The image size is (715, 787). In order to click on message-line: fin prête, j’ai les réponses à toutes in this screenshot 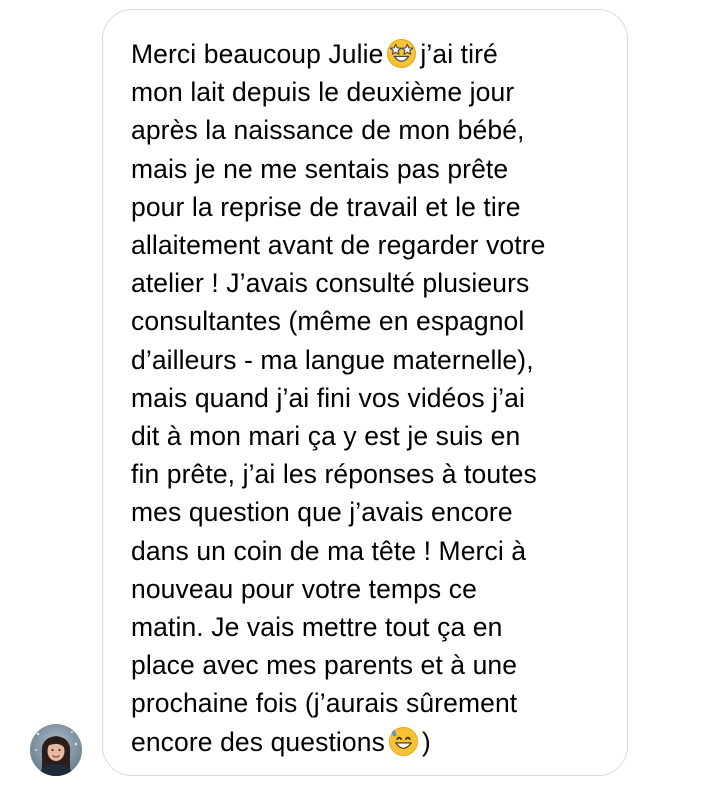, I will do `click(334, 474)`.